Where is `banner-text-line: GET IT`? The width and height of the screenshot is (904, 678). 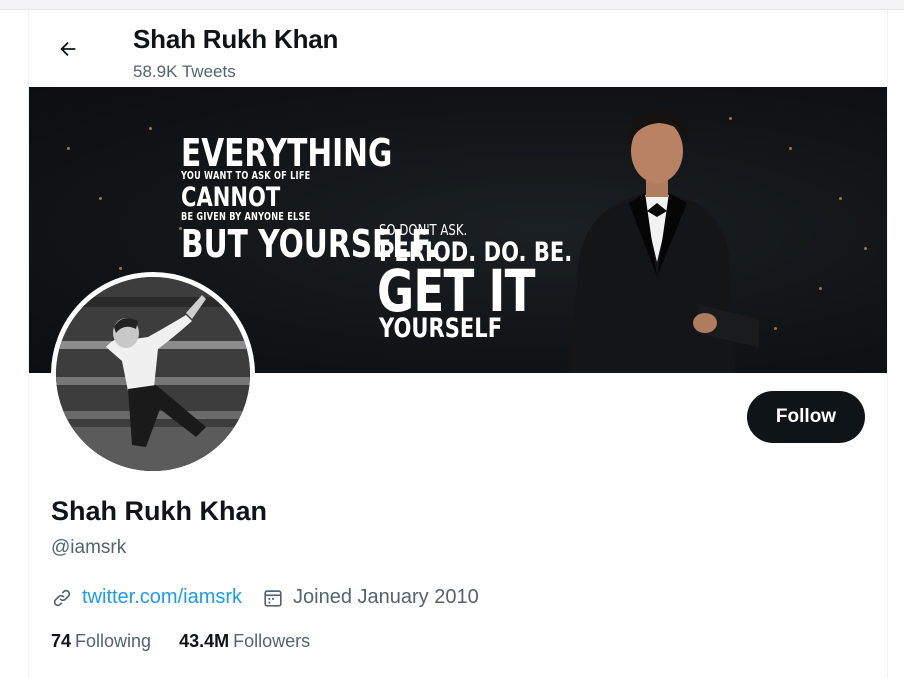
banner-text-line: GET IT is located at coordinates (456, 291).